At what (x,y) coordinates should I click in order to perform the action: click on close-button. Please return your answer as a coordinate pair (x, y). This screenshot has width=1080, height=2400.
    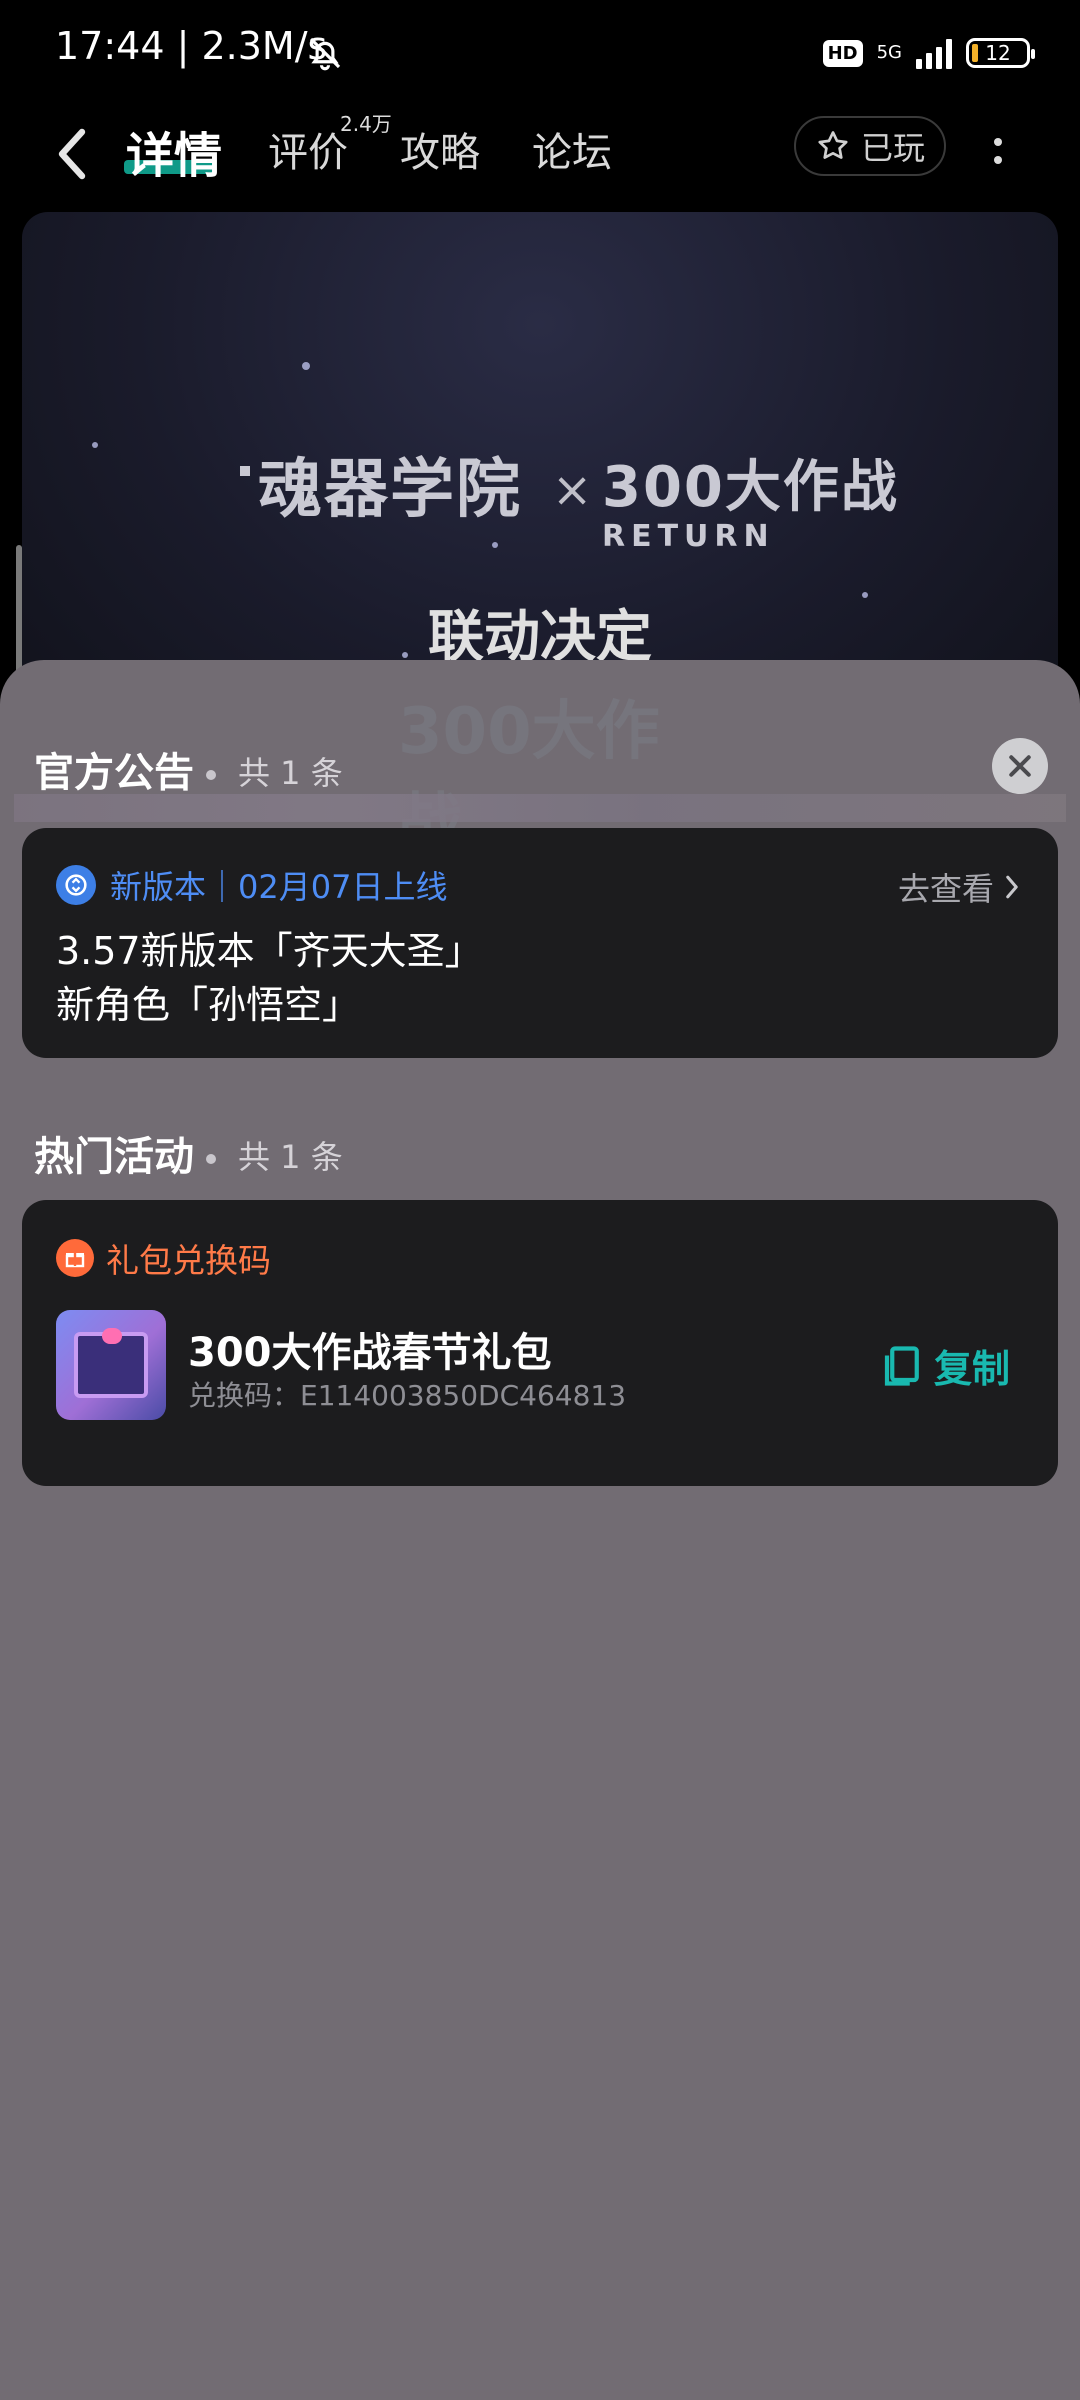
    Looking at the image, I should click on (1020, 766).